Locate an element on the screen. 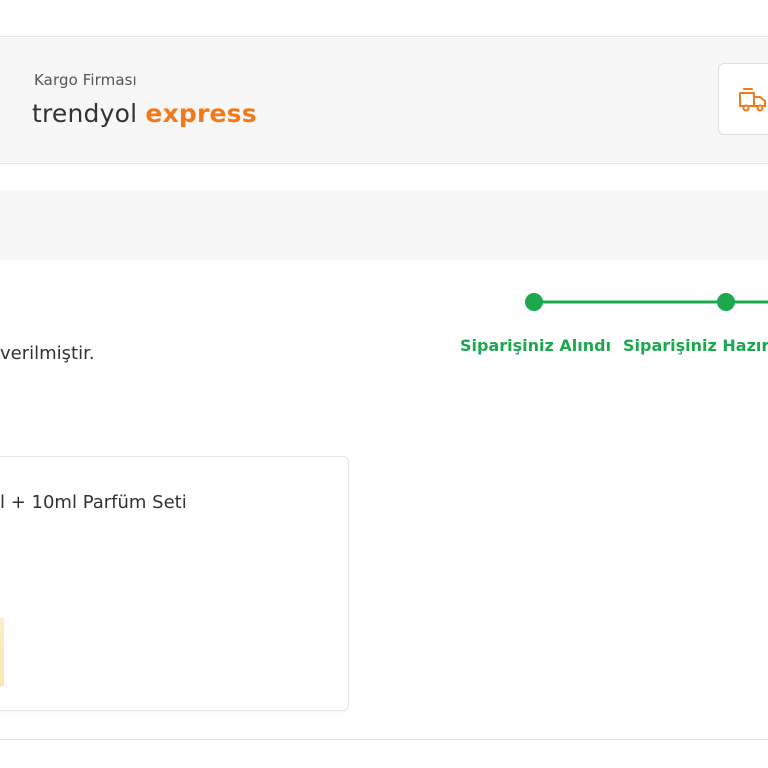 The height and width of the screenshot is (768, 768). top-strip is located at coordinates (384, 18).